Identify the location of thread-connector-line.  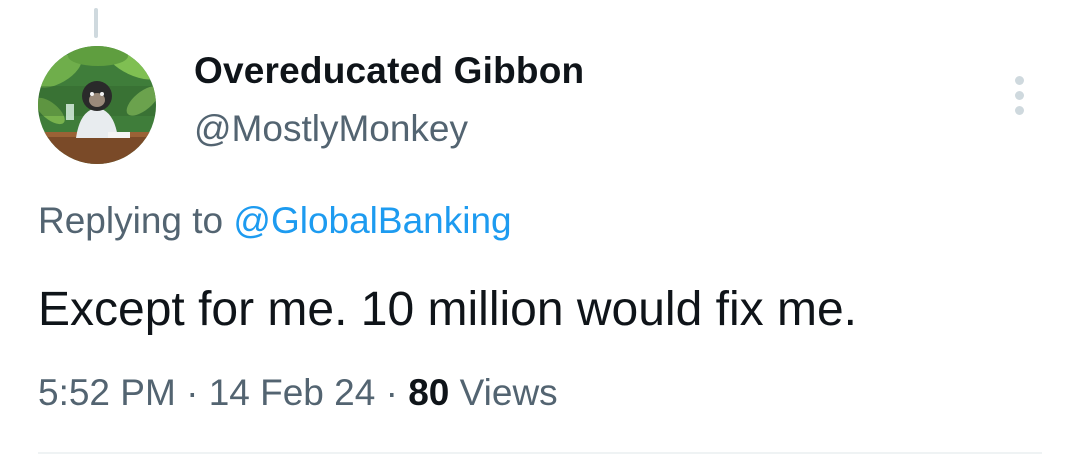
(96, 23).